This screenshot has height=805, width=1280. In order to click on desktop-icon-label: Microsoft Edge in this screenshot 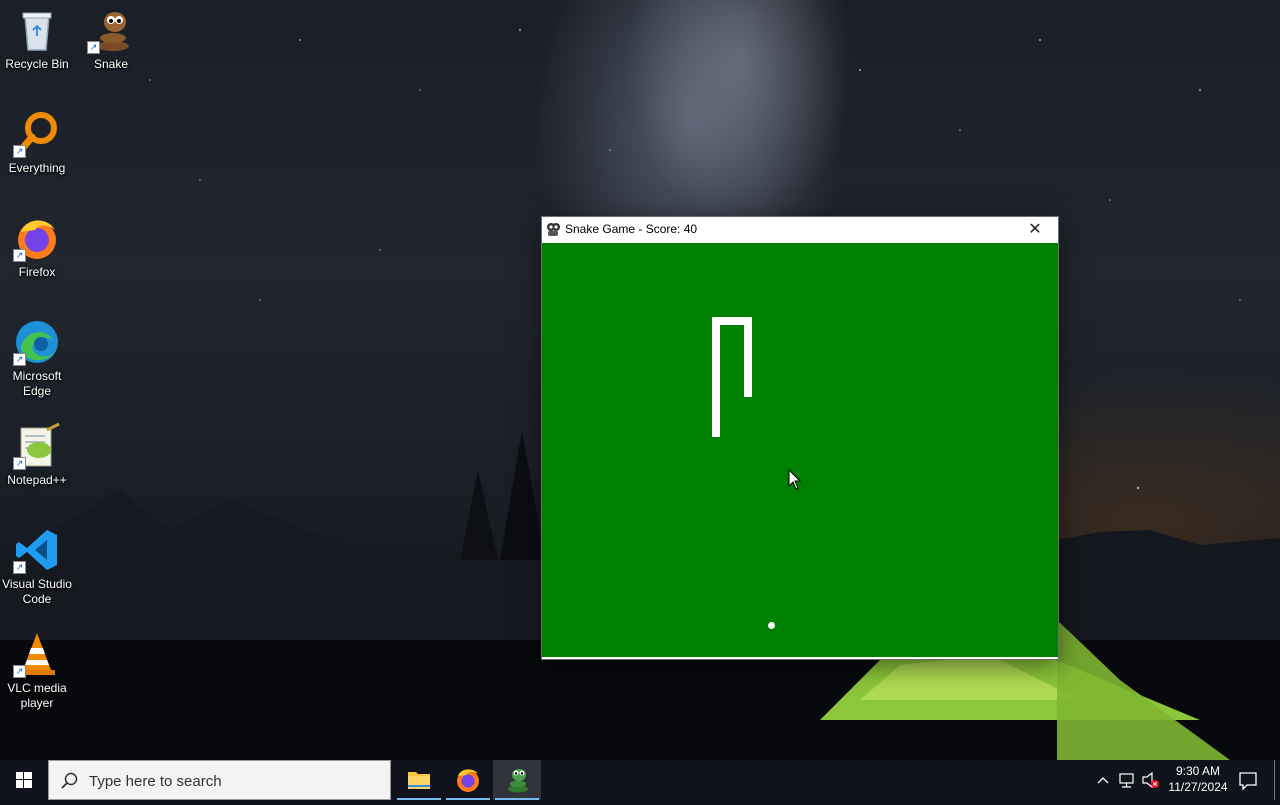, I will do `click(37, 383)`.